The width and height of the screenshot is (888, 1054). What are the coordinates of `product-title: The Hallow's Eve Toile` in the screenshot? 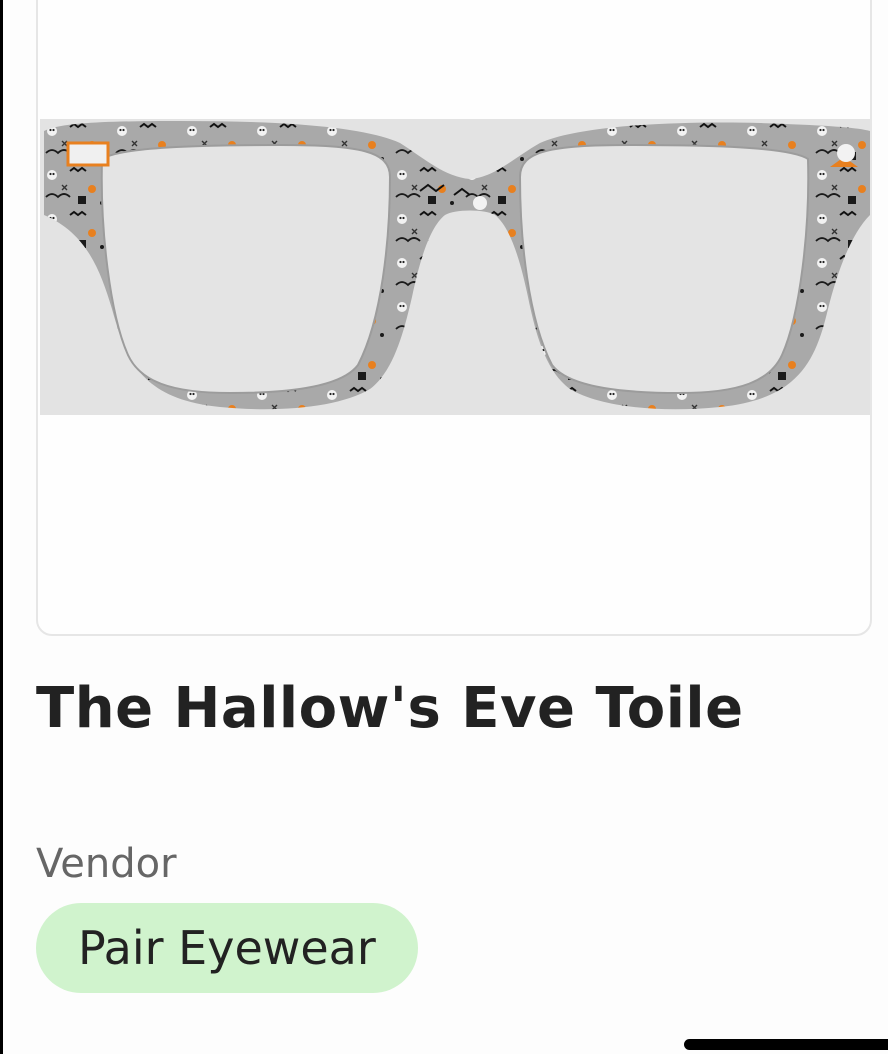 It's located at (390, 708).